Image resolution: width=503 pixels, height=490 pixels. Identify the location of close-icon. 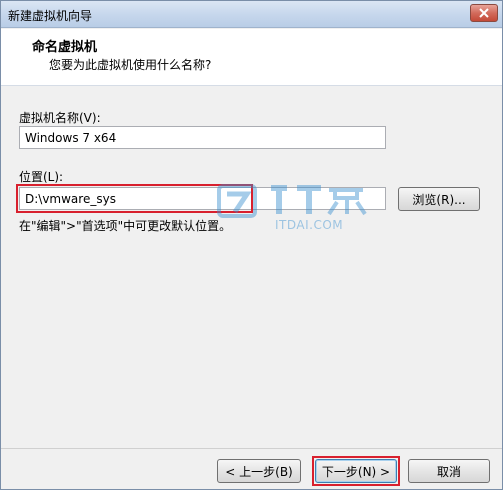
(484, 13).